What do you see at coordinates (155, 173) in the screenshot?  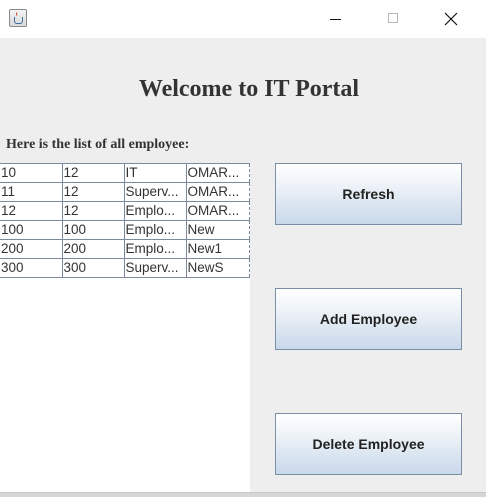 I see `table-cell: IT` at bounding box center [155, 173].